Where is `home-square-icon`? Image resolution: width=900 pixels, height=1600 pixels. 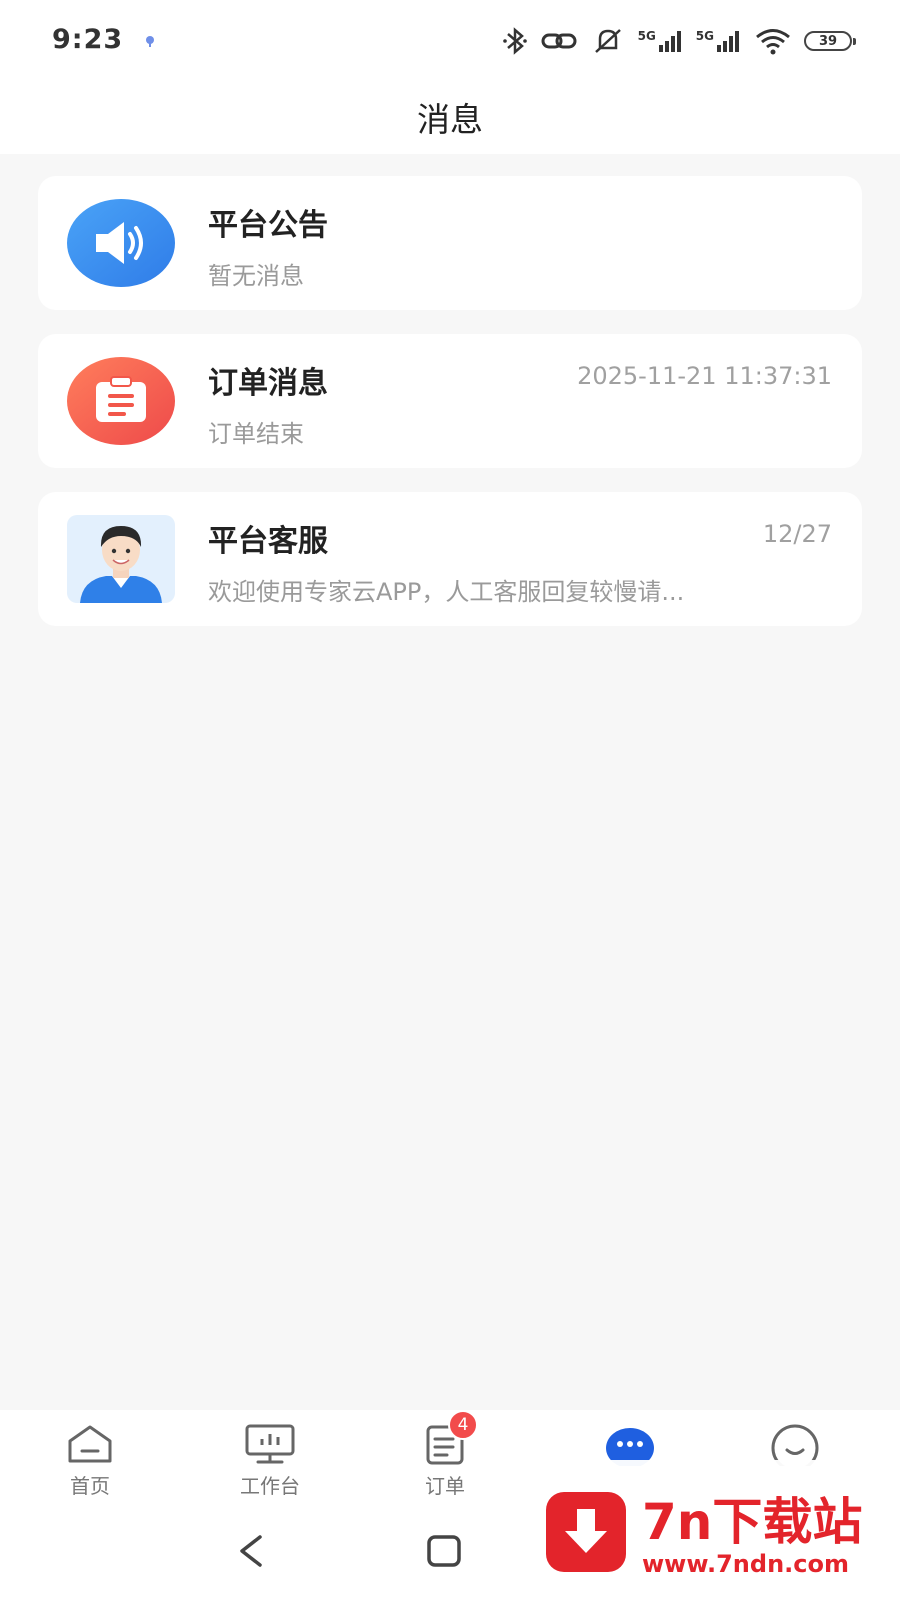 home-square-icon is located at coordinates (444, 1551).